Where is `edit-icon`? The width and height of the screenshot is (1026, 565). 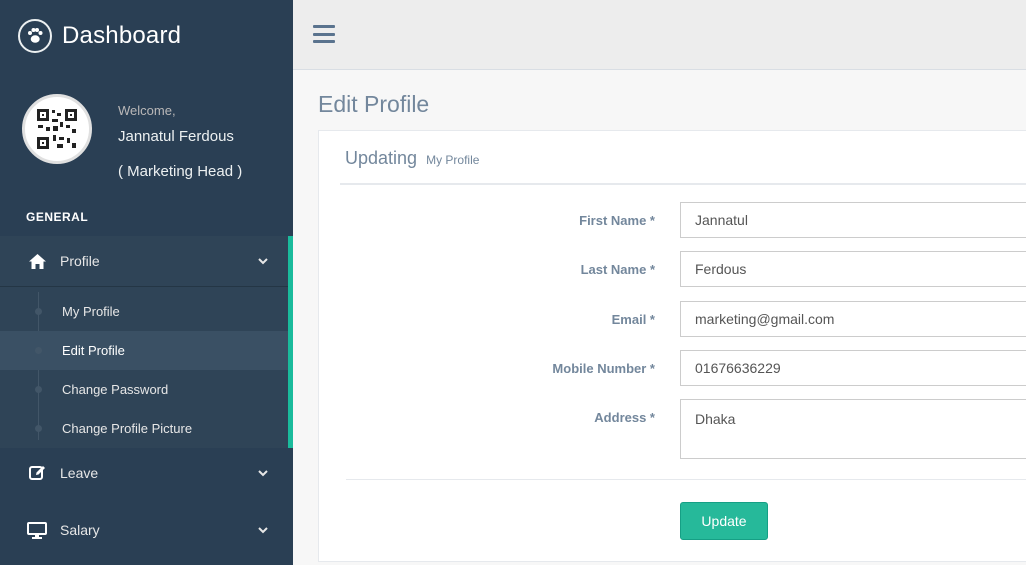 edit-icon is located at coordinates (37, 473).